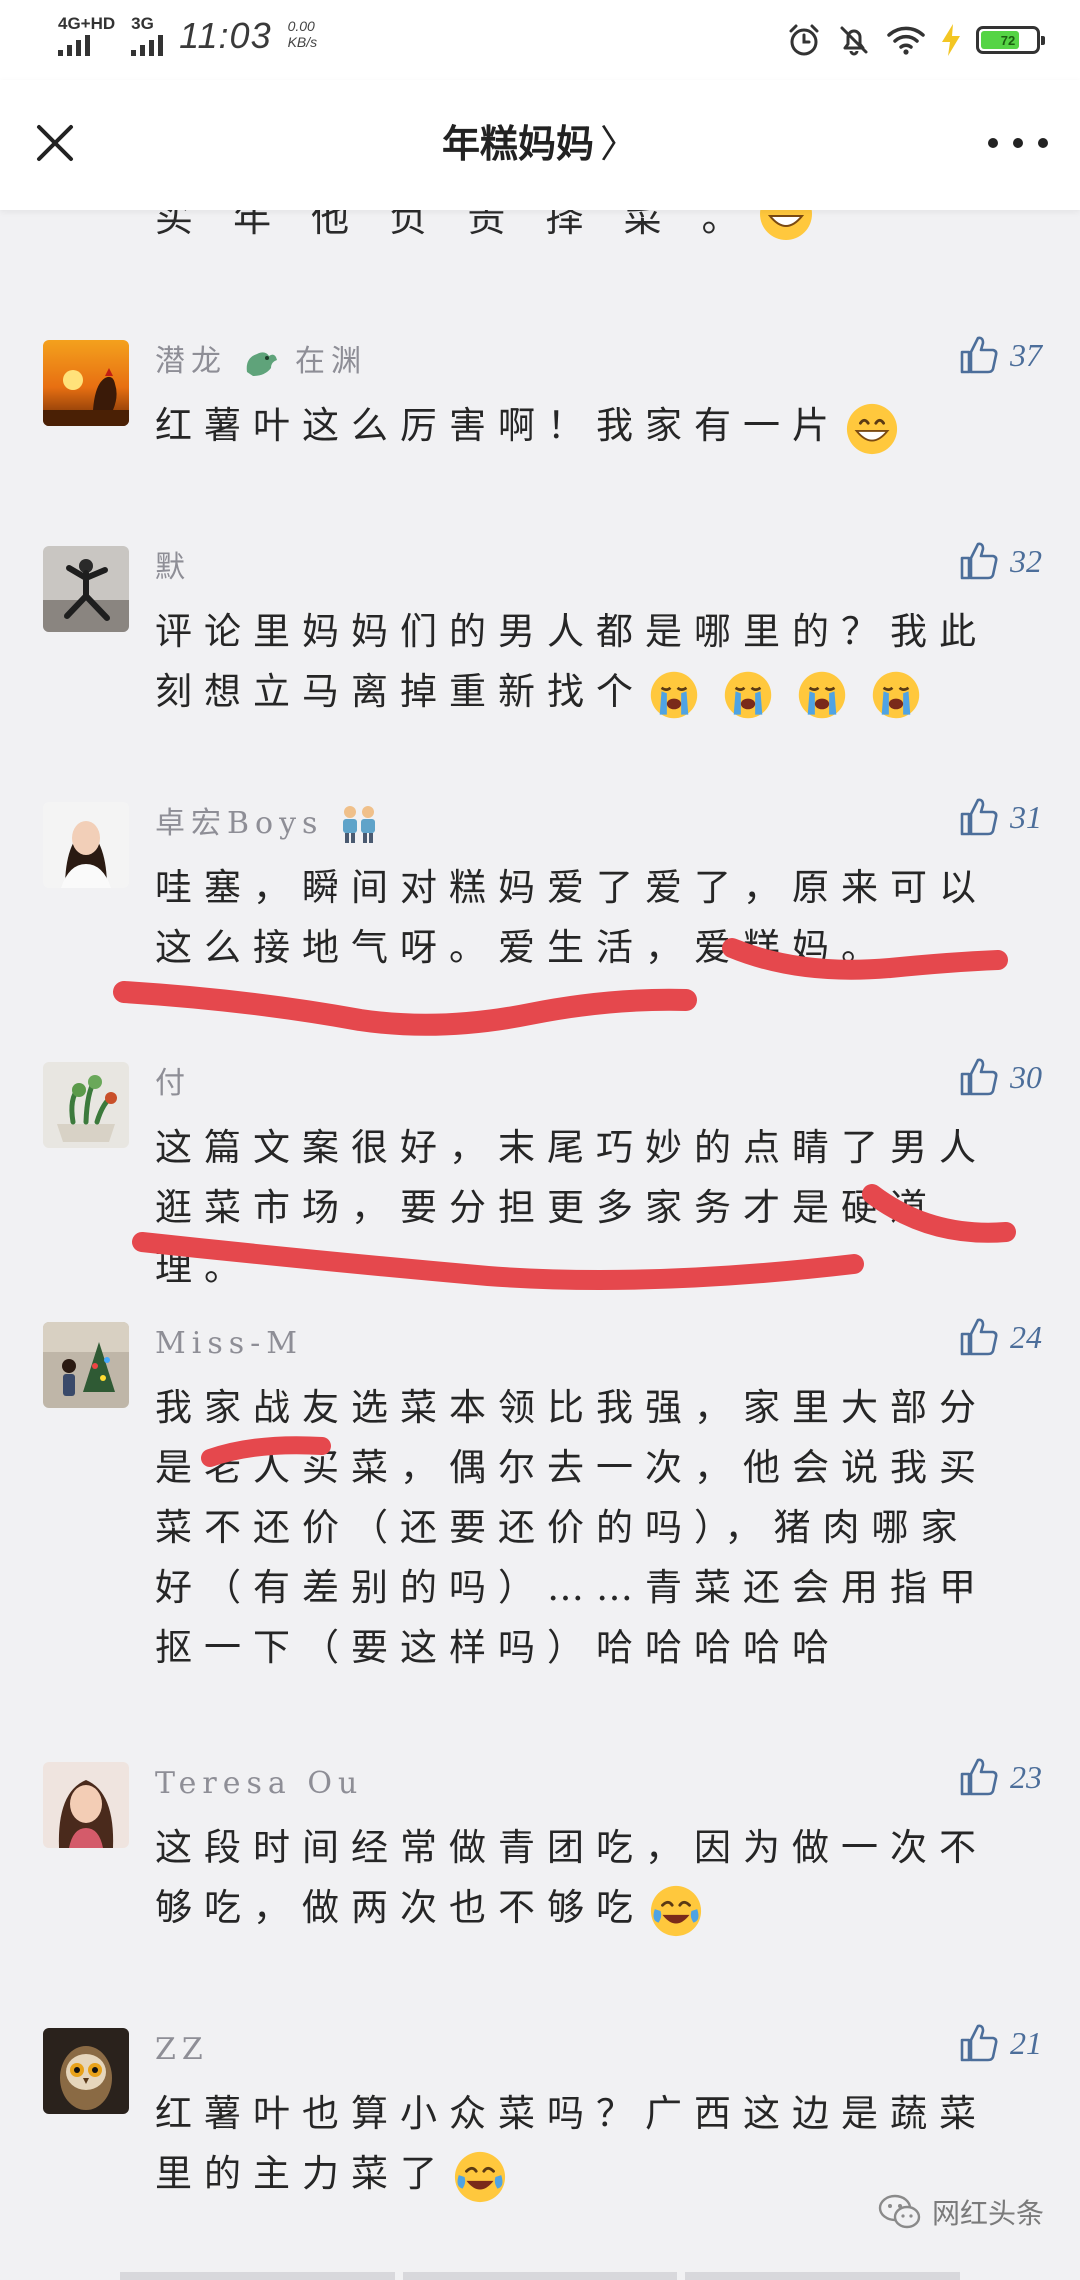 Image resolution: width=1080 pixels, height=2280 pixels. What do you see at coordinates (331, 361) in the screenshot?
I see `username-suffix: 在渊` at bounding box center [331, 361].